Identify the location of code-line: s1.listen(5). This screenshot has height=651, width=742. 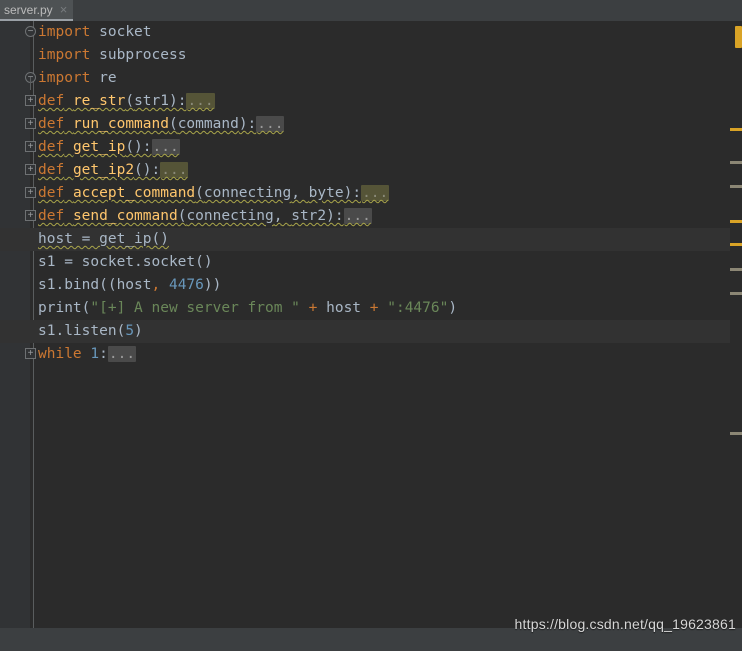
(371, 331).